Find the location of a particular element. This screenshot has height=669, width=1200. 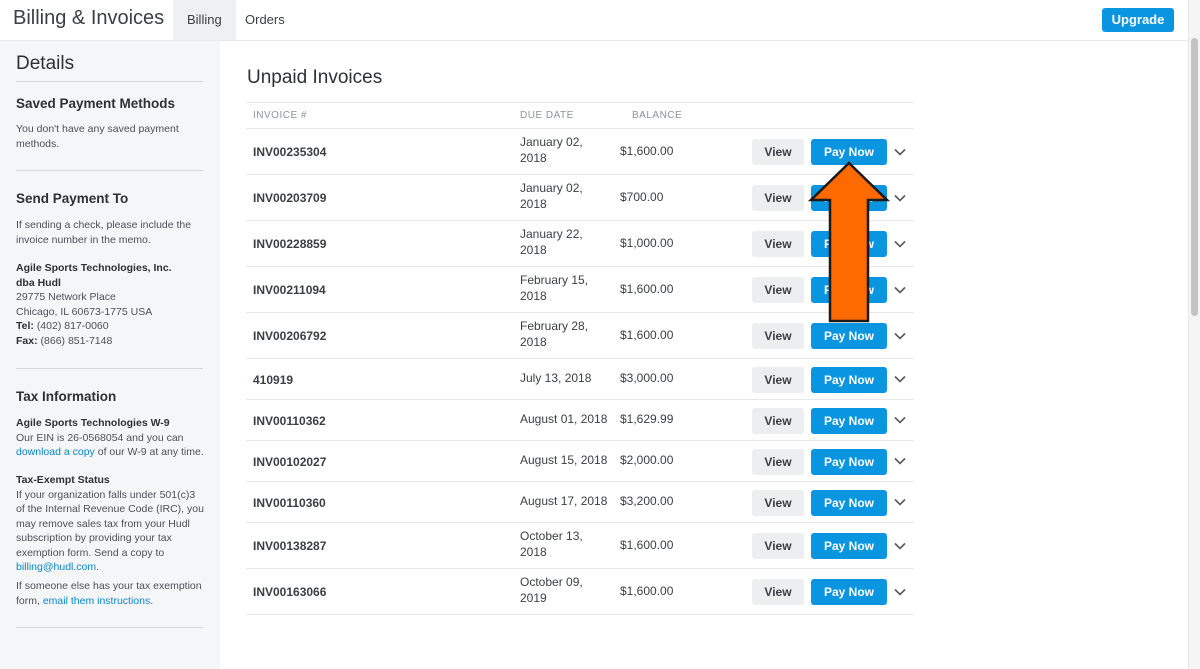

address-line-1: 29775 Network Place is located at coordinates (66, 297).